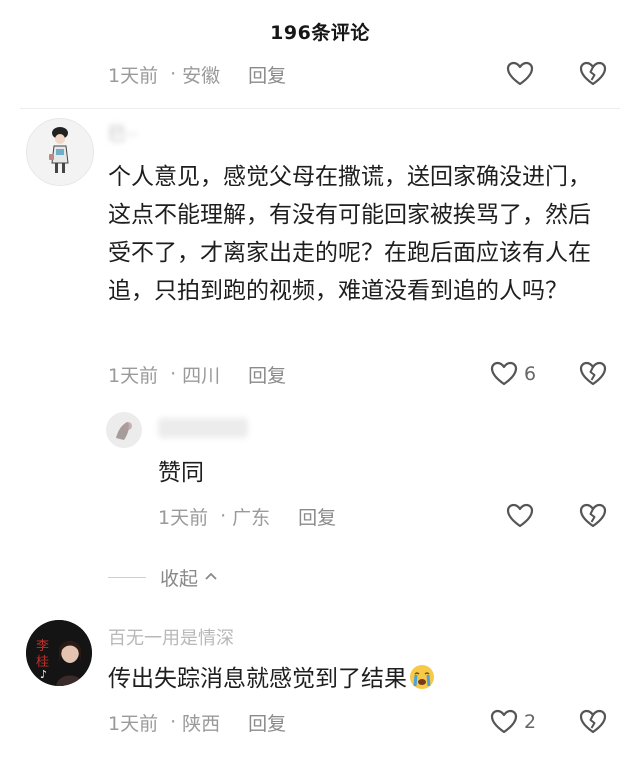 The height and width of the screenshot is (760, 640). I want to click on avatar-portrait-icon: 李 桂 ♪, so click(59, 653).